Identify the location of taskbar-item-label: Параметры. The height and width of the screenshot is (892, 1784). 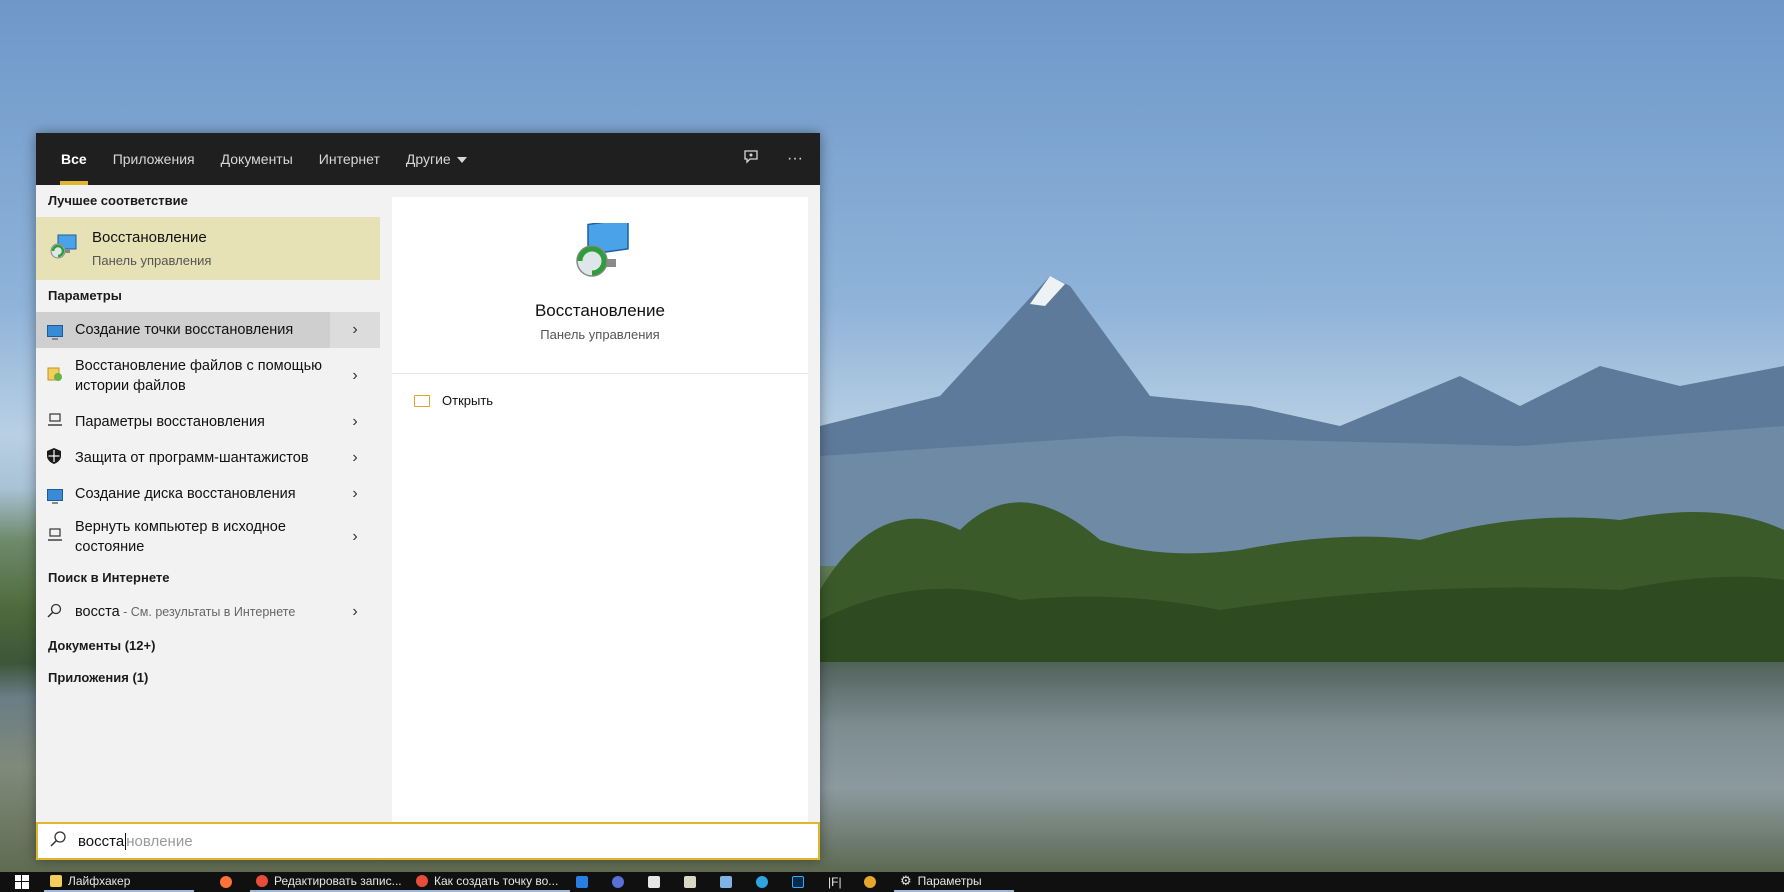
(949, 881).